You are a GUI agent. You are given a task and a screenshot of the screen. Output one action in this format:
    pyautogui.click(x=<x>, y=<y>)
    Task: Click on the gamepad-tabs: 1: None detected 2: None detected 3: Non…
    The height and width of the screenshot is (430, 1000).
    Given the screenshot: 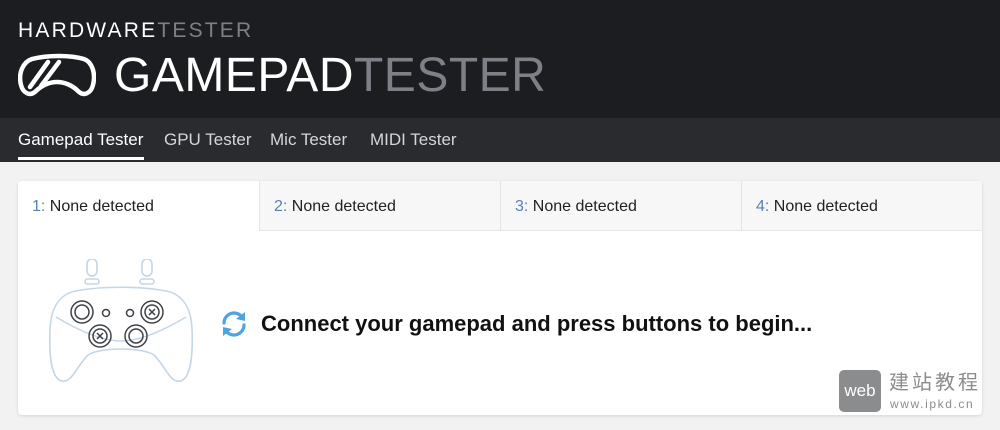 What is the action you would take?
    pyautogui.click(x=500, y=206)
    